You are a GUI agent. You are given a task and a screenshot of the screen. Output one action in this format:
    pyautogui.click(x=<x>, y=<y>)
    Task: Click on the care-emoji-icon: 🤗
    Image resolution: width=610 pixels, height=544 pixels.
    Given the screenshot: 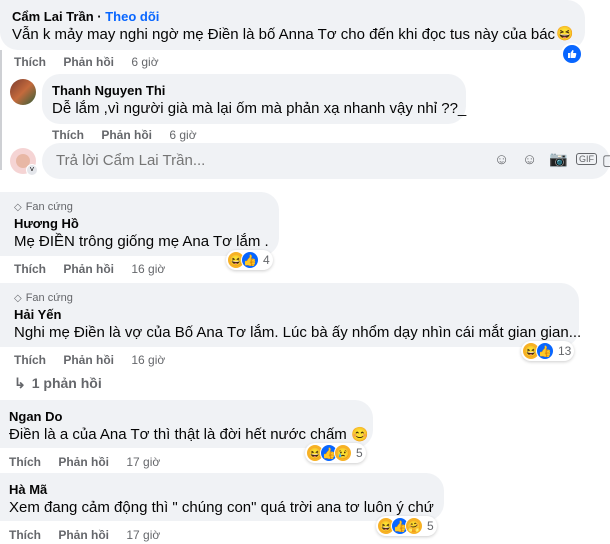 What is the action you would take?
    pyautogui.click(x=414, y=526)
    